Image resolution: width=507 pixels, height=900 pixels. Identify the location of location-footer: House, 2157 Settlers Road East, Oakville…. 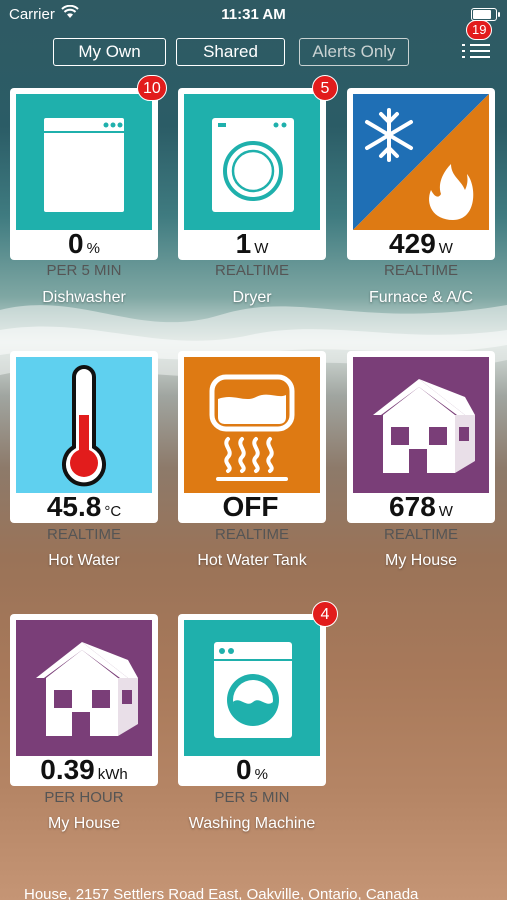
(221, 893).